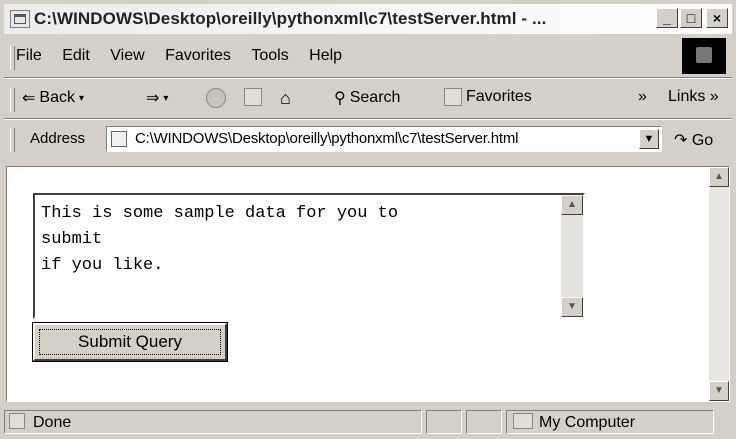 Image resolution: width=736 pixels, height=439 pixels. I want to click on stop-icon, so click(216, 98).